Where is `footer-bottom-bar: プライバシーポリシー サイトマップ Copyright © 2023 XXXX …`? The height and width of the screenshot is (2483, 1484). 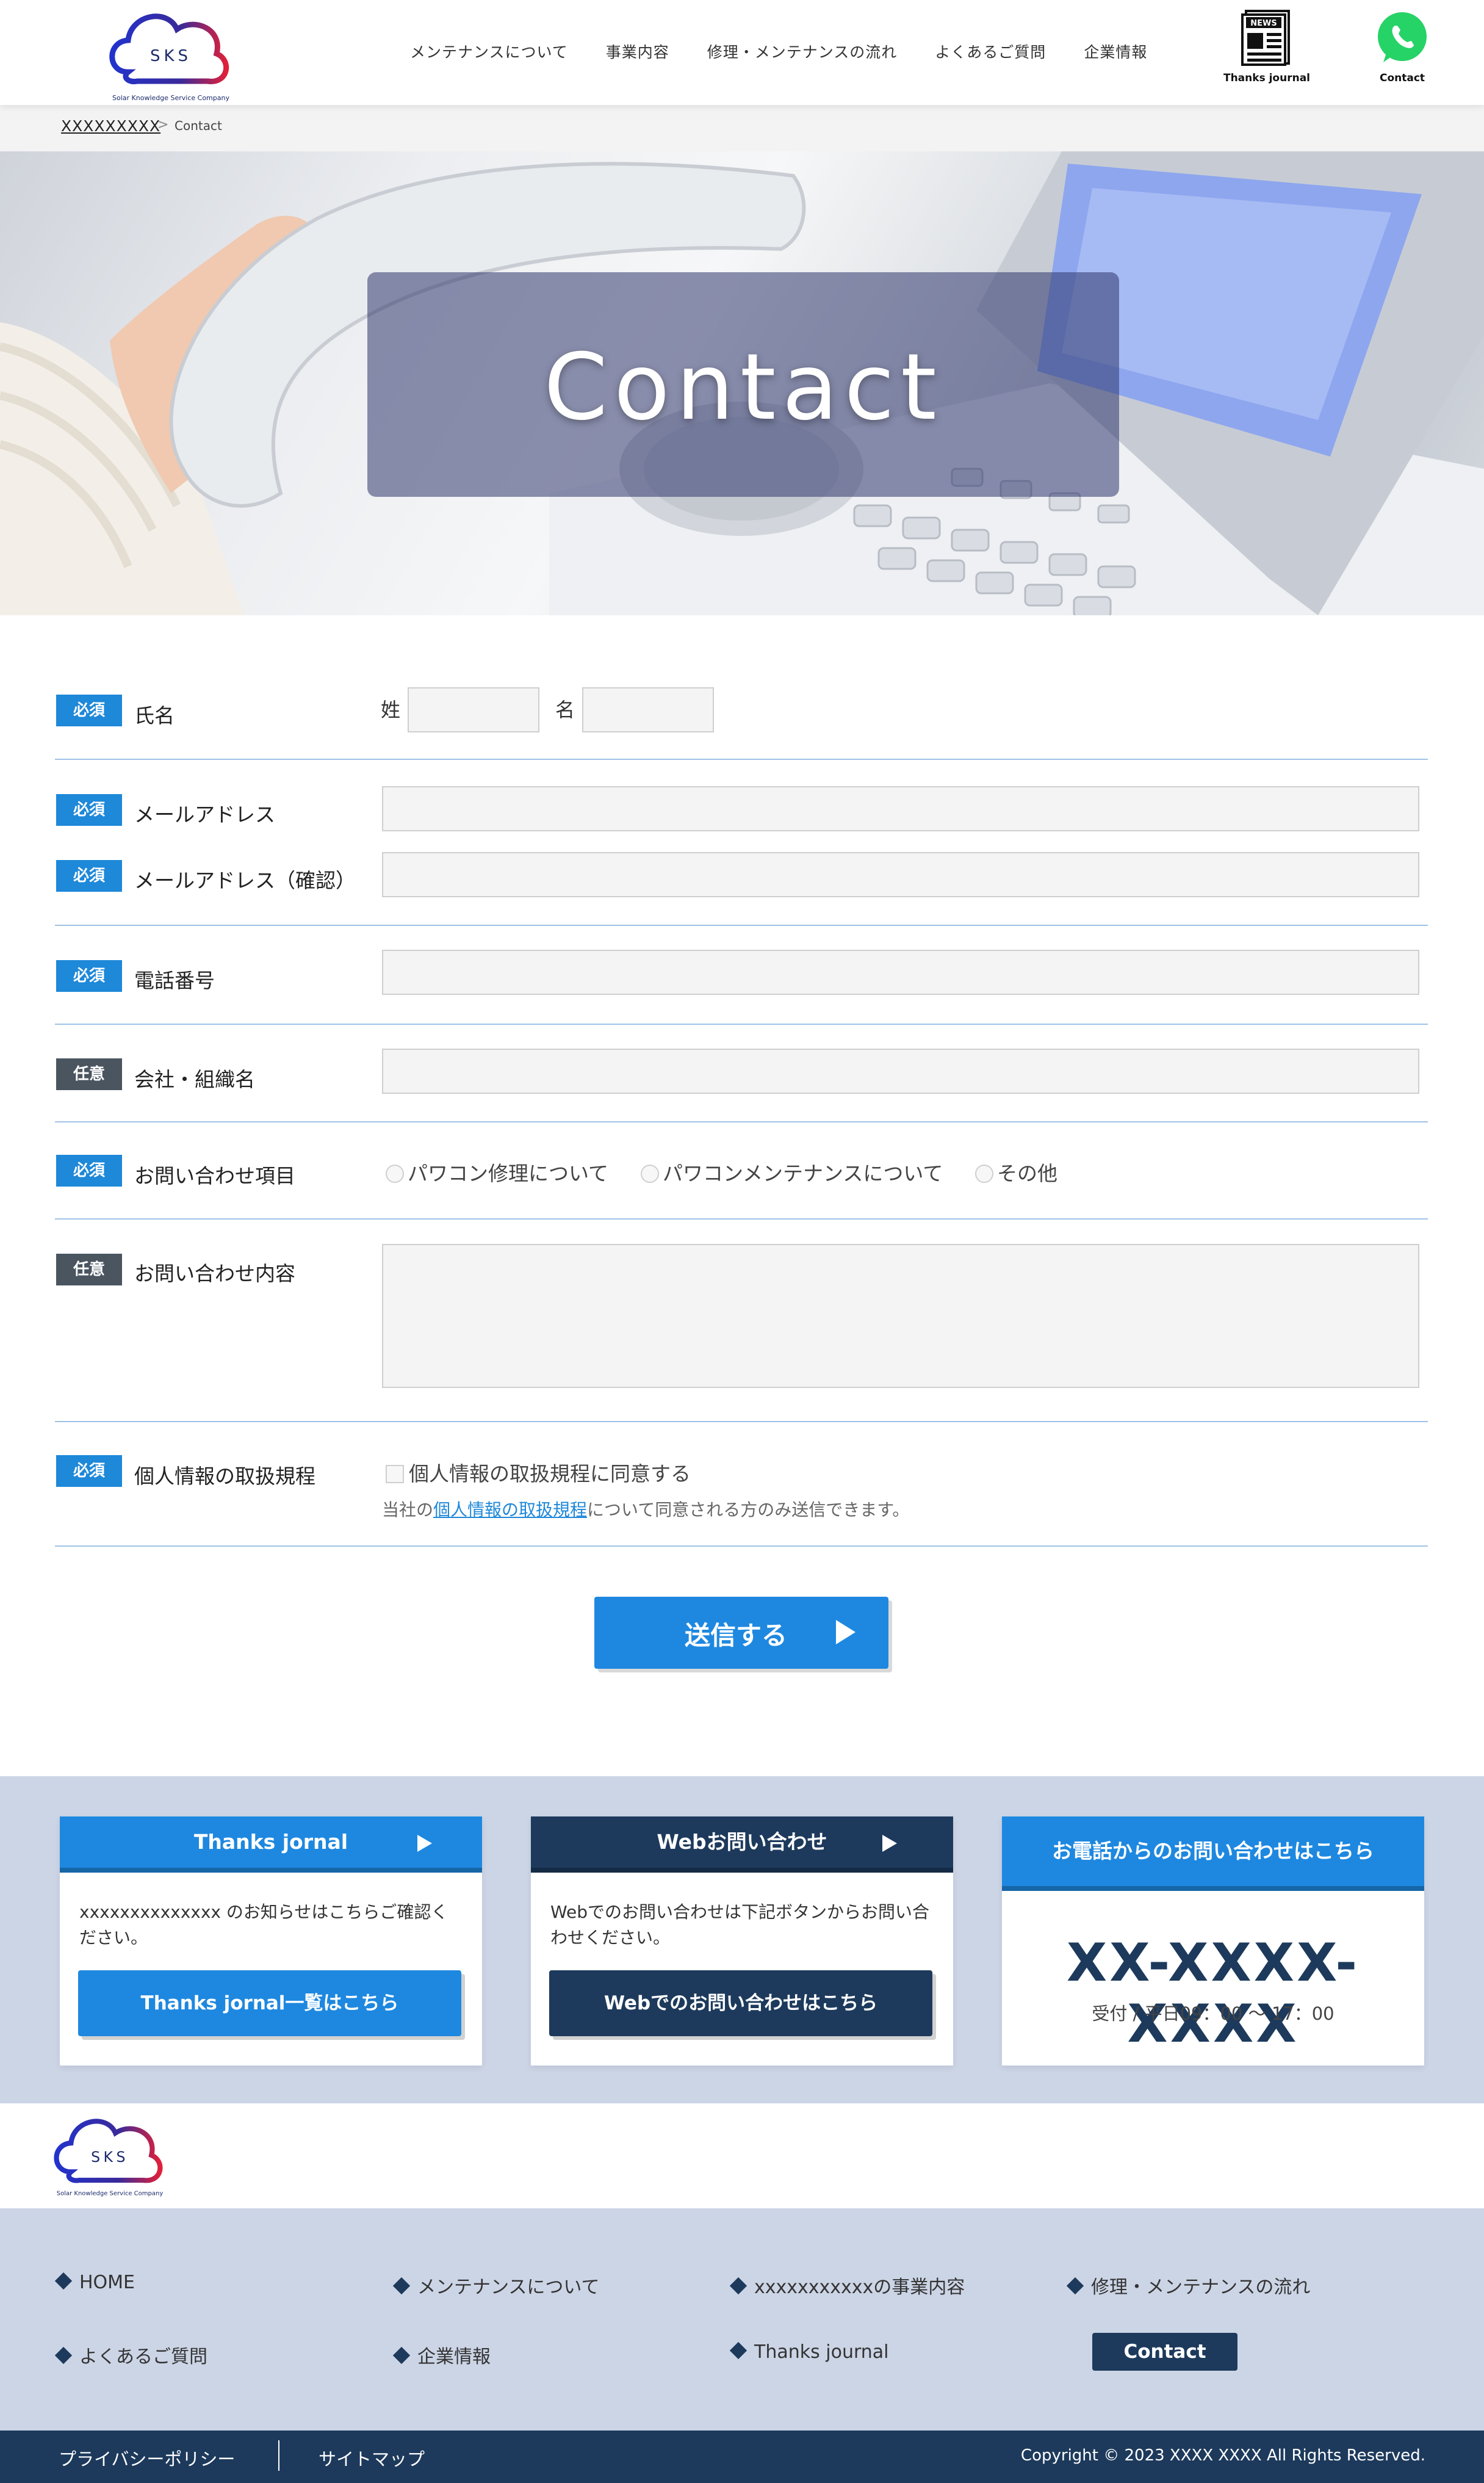 footer-bottom-bar: プライバシーポリシー サイトマップ Copyright © 2023 XXXX … is located at coordinates (742, 2457).